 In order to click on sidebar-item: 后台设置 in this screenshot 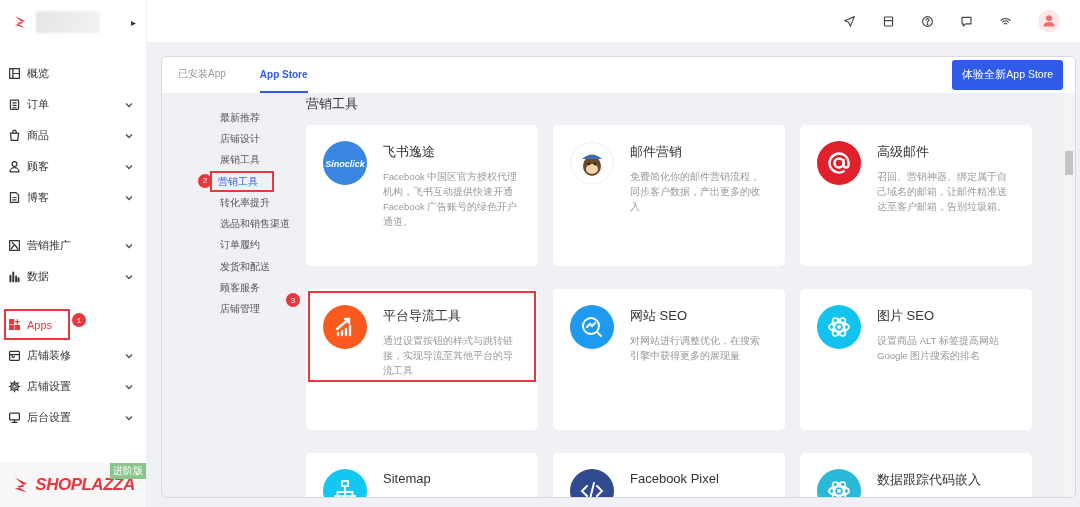, I will do `click(73, 417)`.